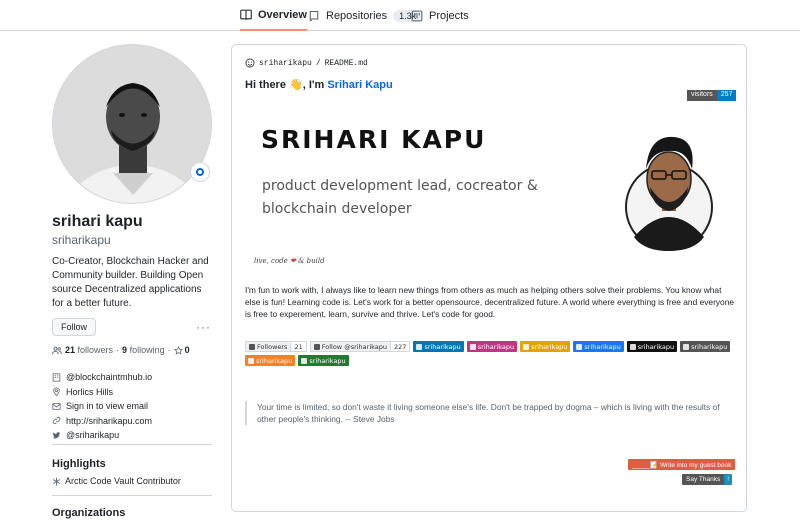 This screenshot has width=800, height=528. What do you see at coordinates (526, 346) in the screenshot?
I see `angellist-icon` at bounding box center [526, 346].